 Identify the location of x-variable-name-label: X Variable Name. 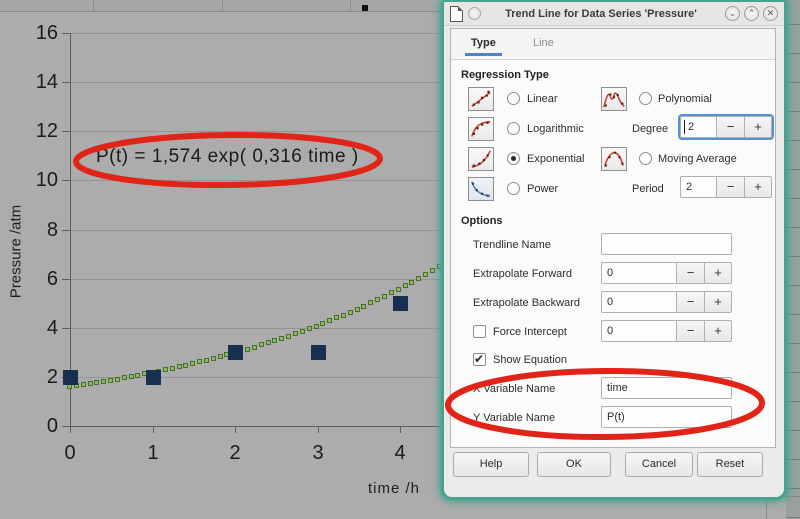
(514, 389).